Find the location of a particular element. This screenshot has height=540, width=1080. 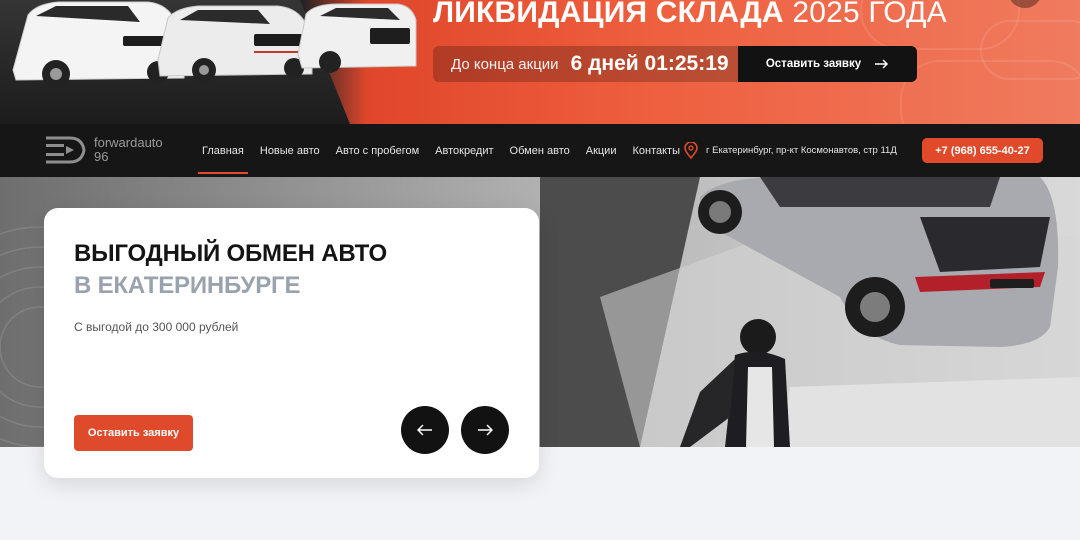

promo-request-button-label: Оставить заявку is located at coordinates (813, 64).